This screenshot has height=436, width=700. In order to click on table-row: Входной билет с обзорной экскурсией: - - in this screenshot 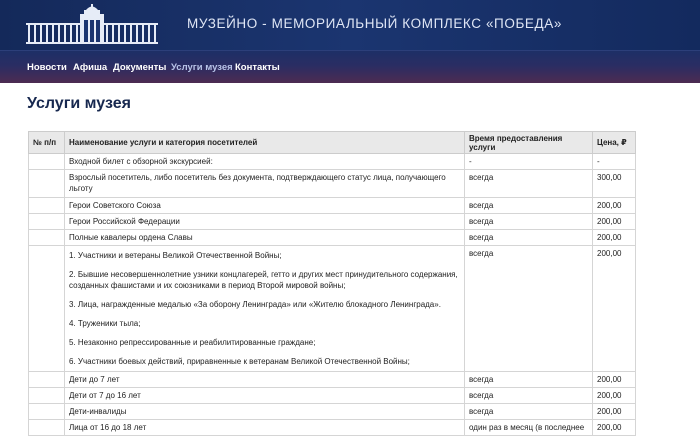, I will do `click(332, 161)`.